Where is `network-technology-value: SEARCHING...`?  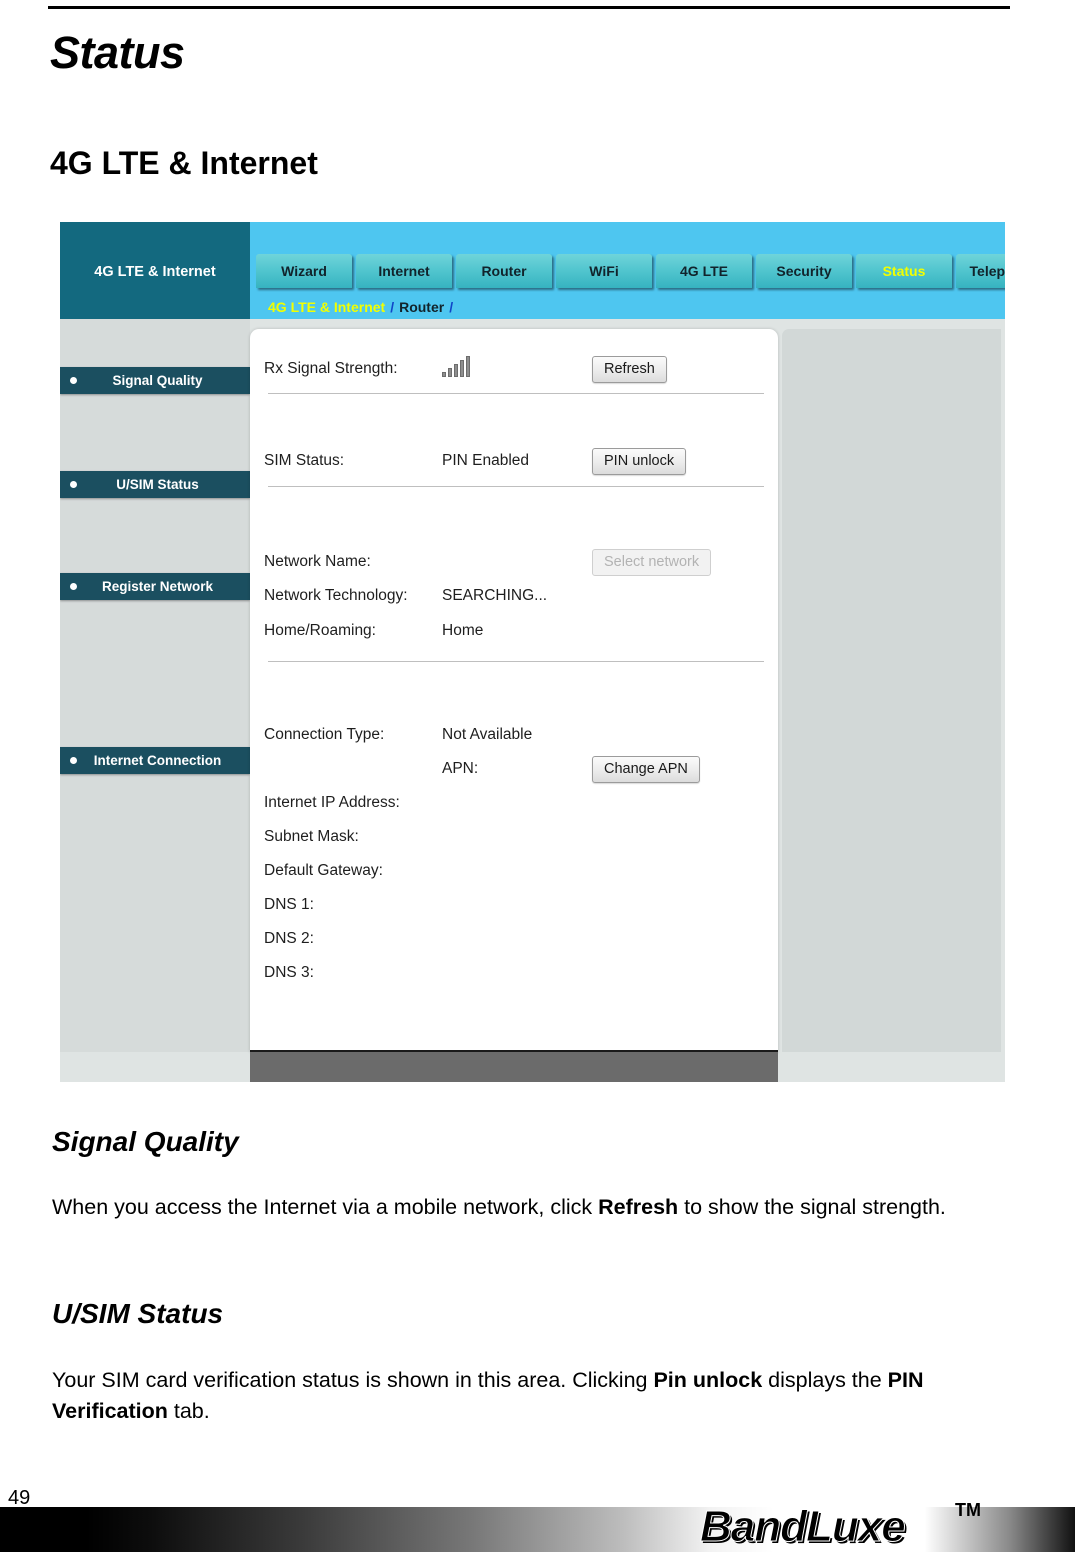
network-technology-value: SEARCHING... is located at coordinates (495, 595).